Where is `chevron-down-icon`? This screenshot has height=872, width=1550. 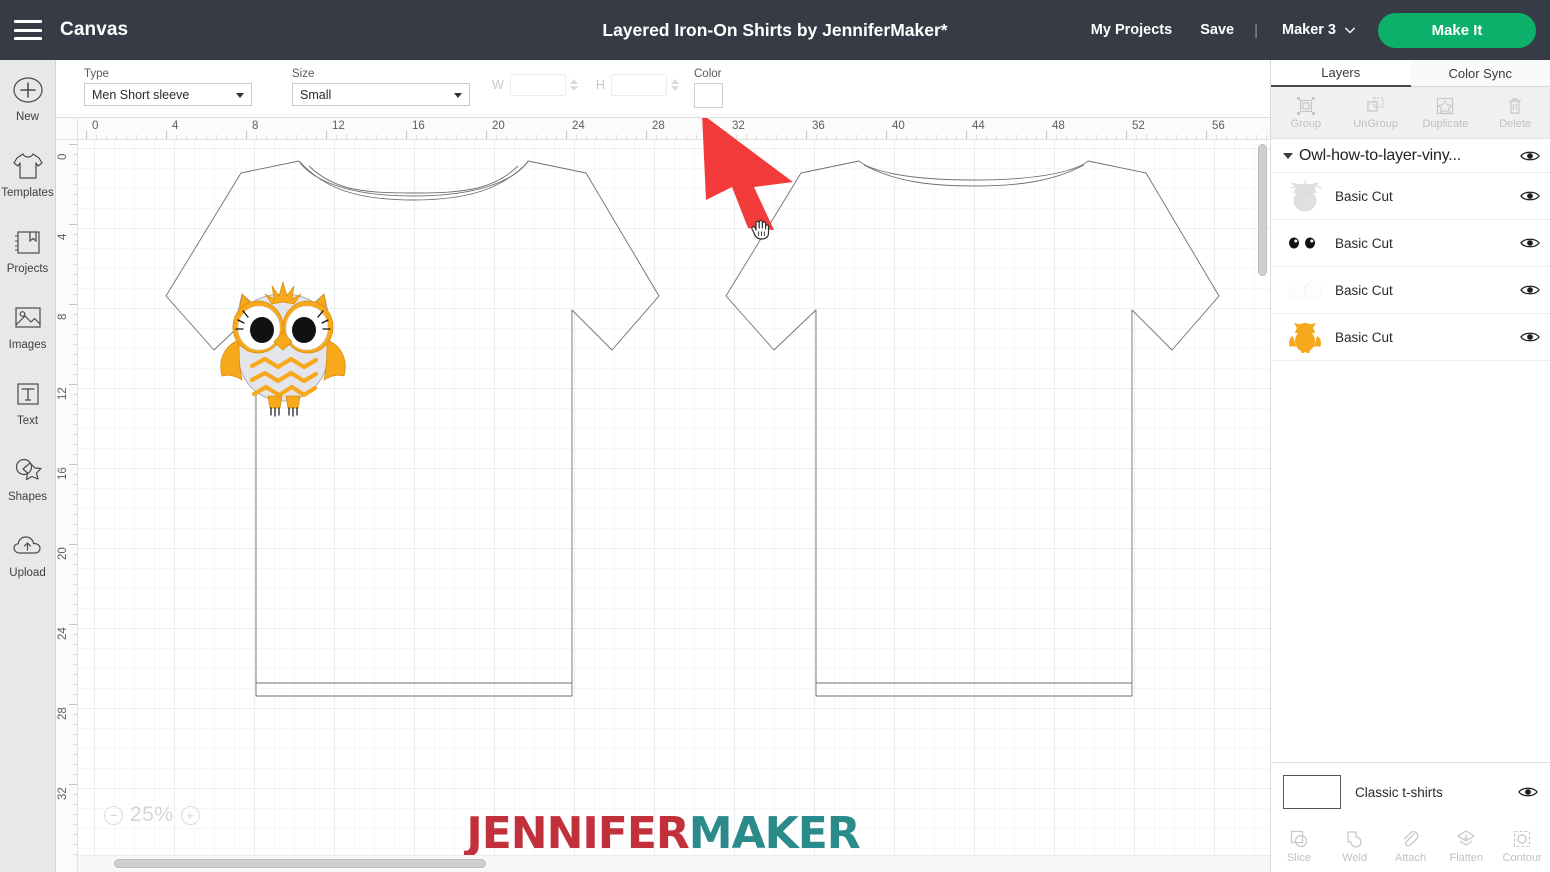
chevron-down-icon is located at coordinates (1288, 155).